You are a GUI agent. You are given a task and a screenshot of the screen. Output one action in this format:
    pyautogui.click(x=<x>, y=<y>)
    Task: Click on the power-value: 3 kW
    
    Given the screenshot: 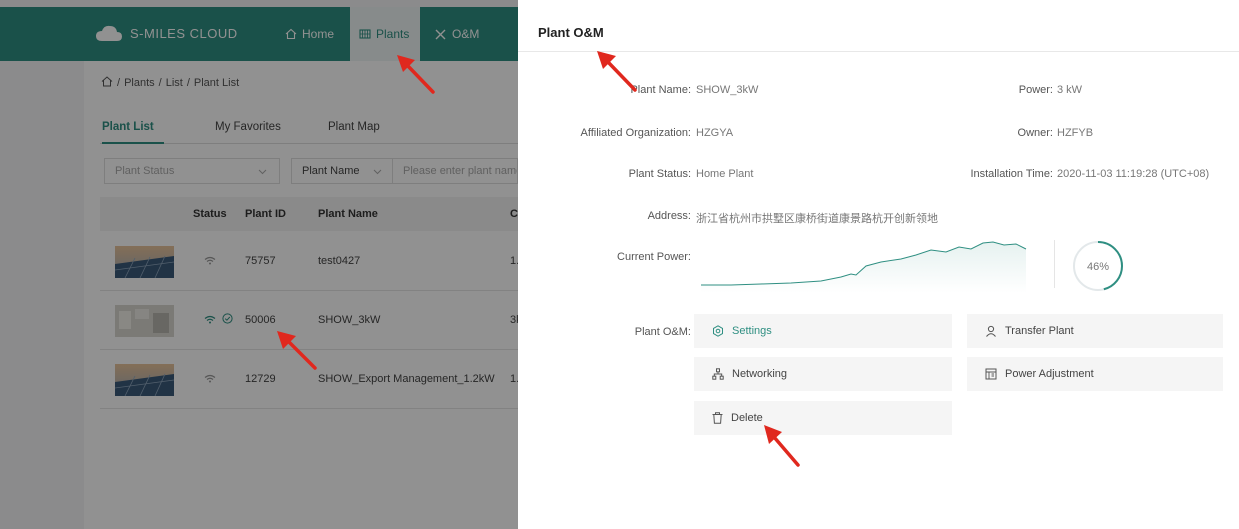 What is the action you would take?
    pyautogui.click(x=1070, y=90)
    